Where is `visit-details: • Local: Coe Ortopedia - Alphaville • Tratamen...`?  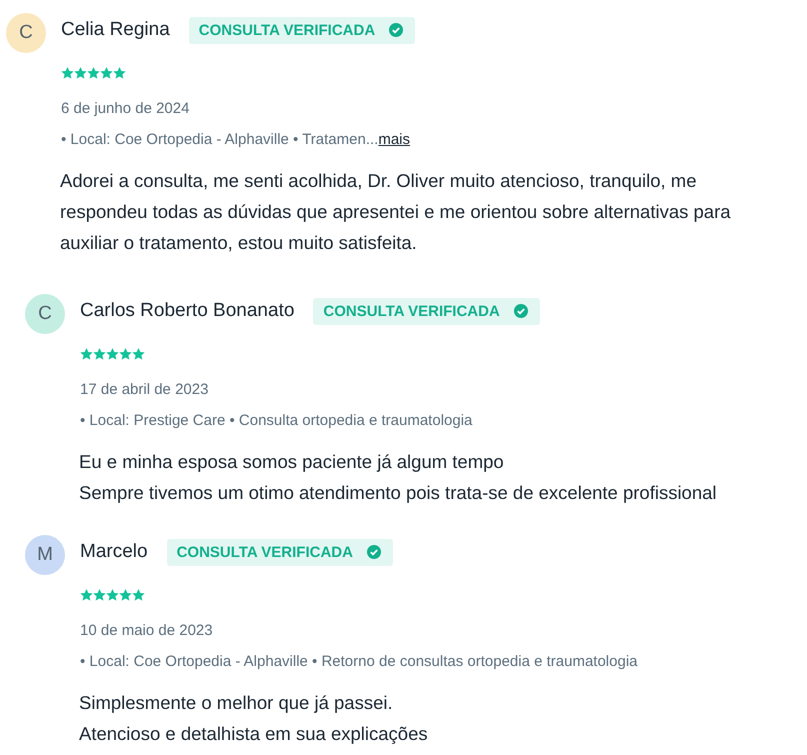
visit-details: • Local: Coe Ortopedia - Alphaville • Tratamen... is located at coordinates (219, 139).